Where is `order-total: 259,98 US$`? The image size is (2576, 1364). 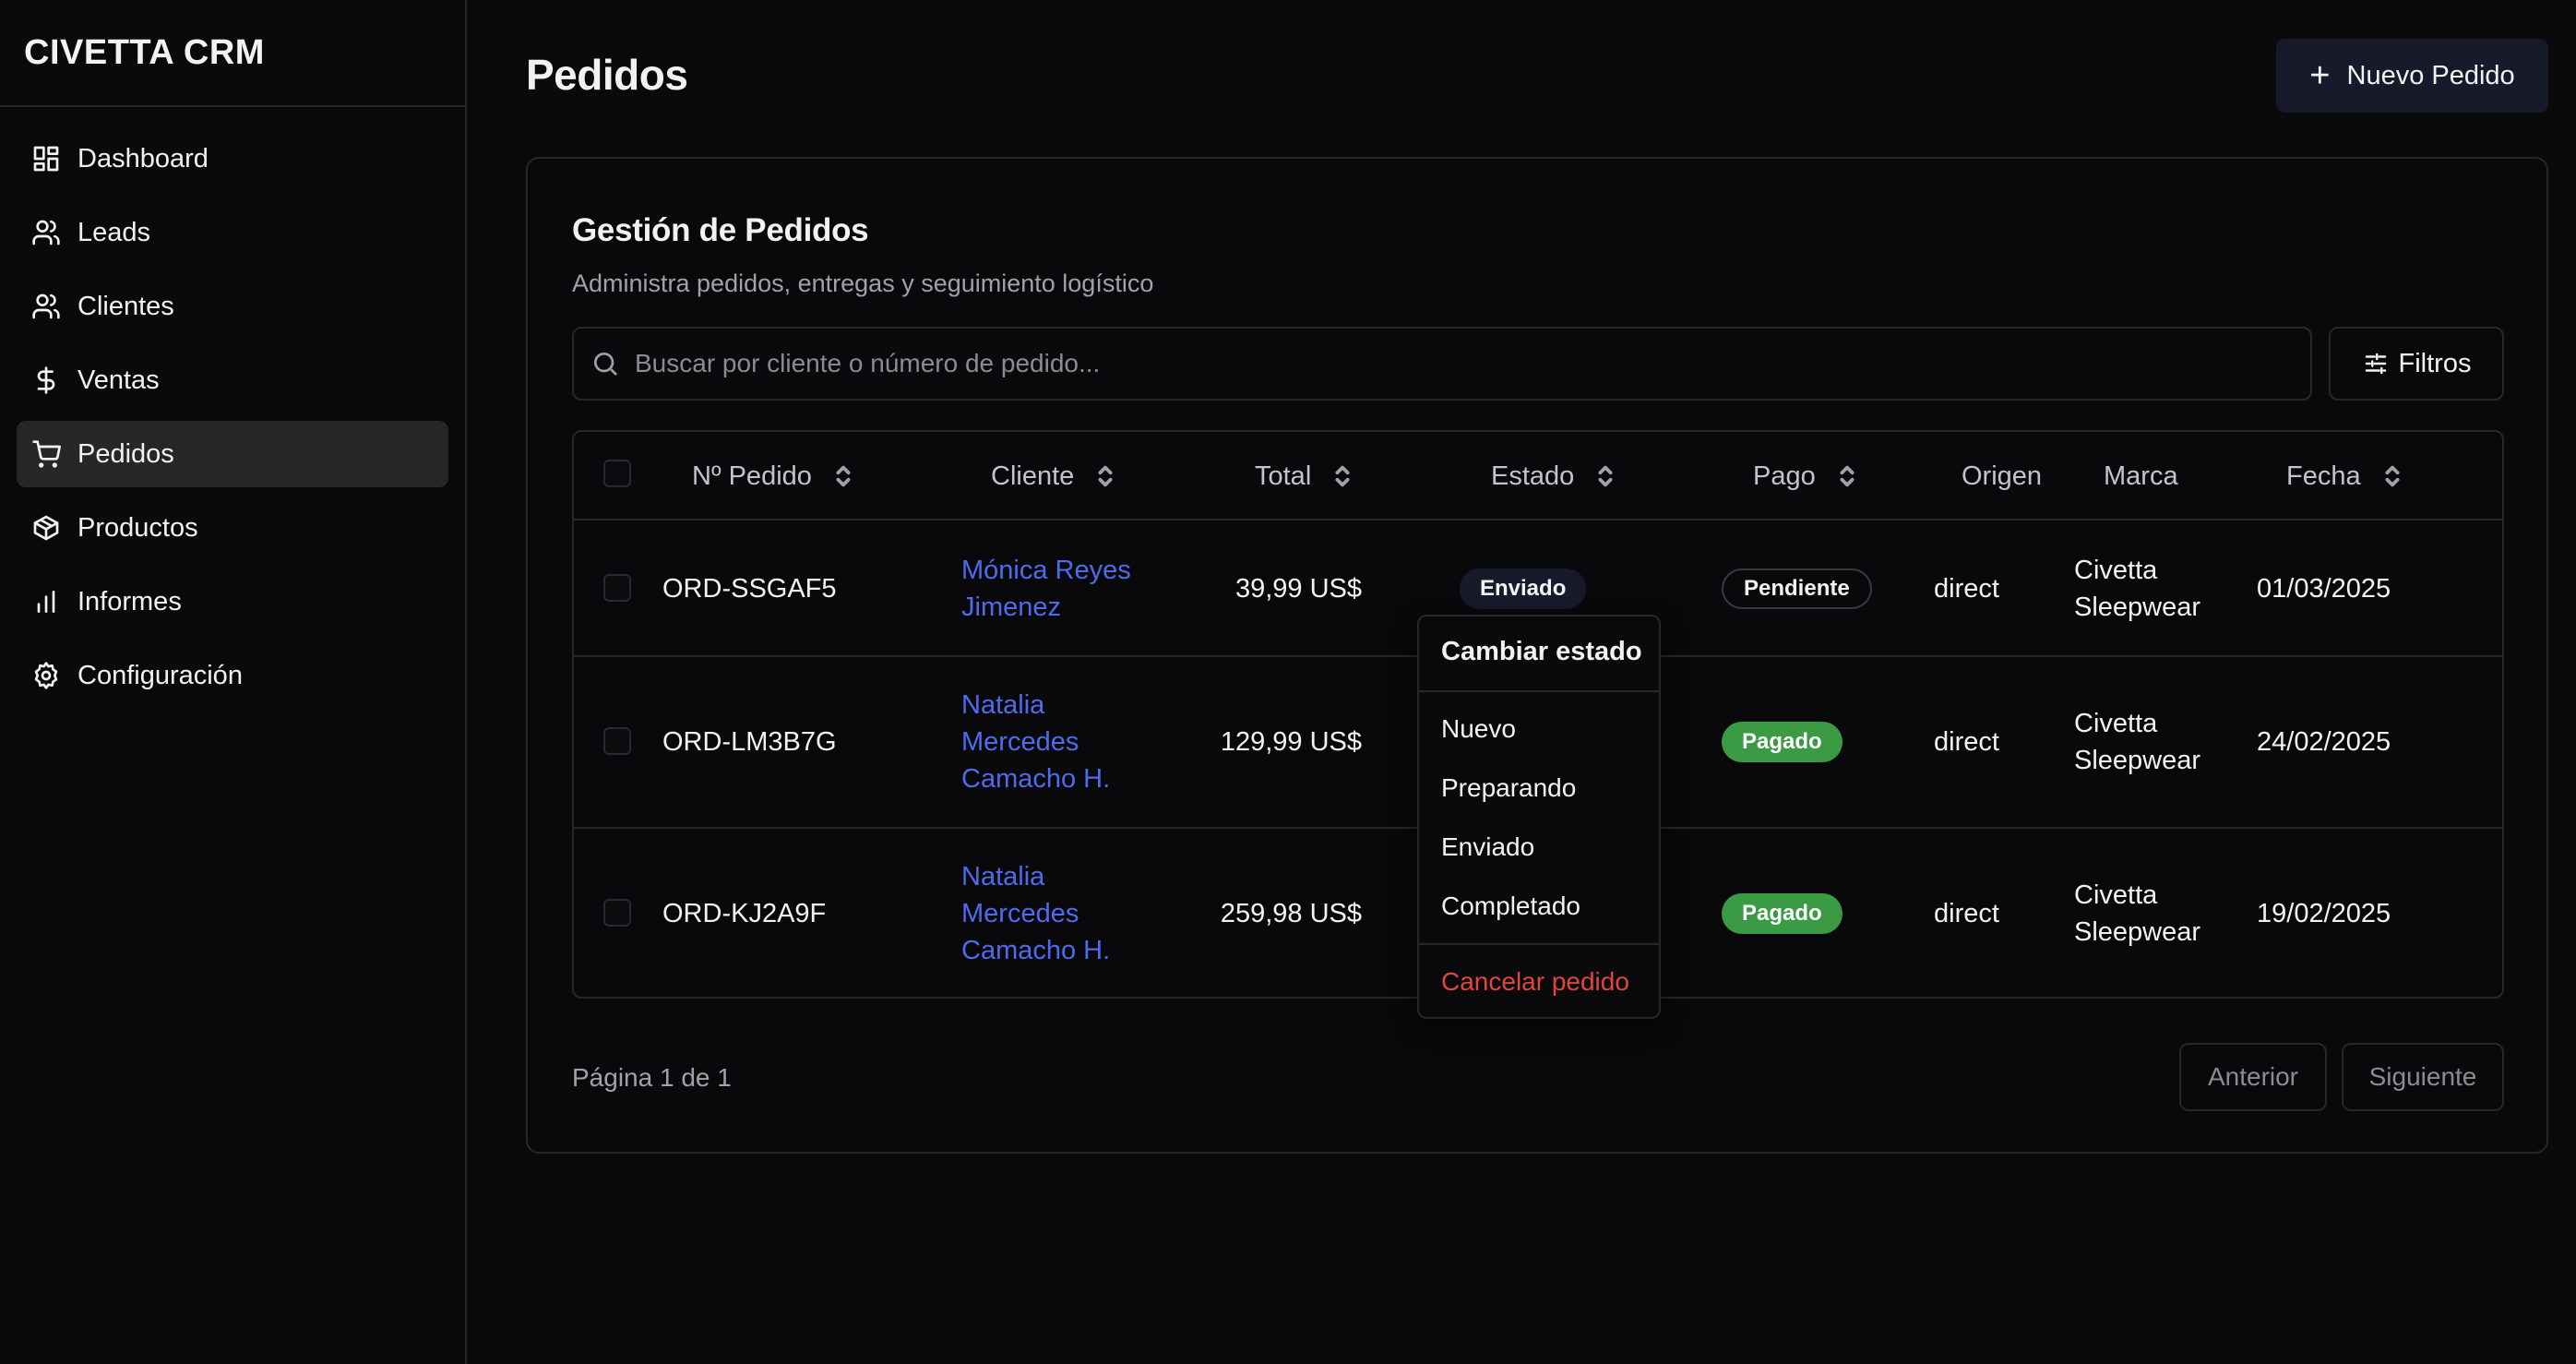 order-total: 259,98 US$ is located at coordinates (1291, 913).